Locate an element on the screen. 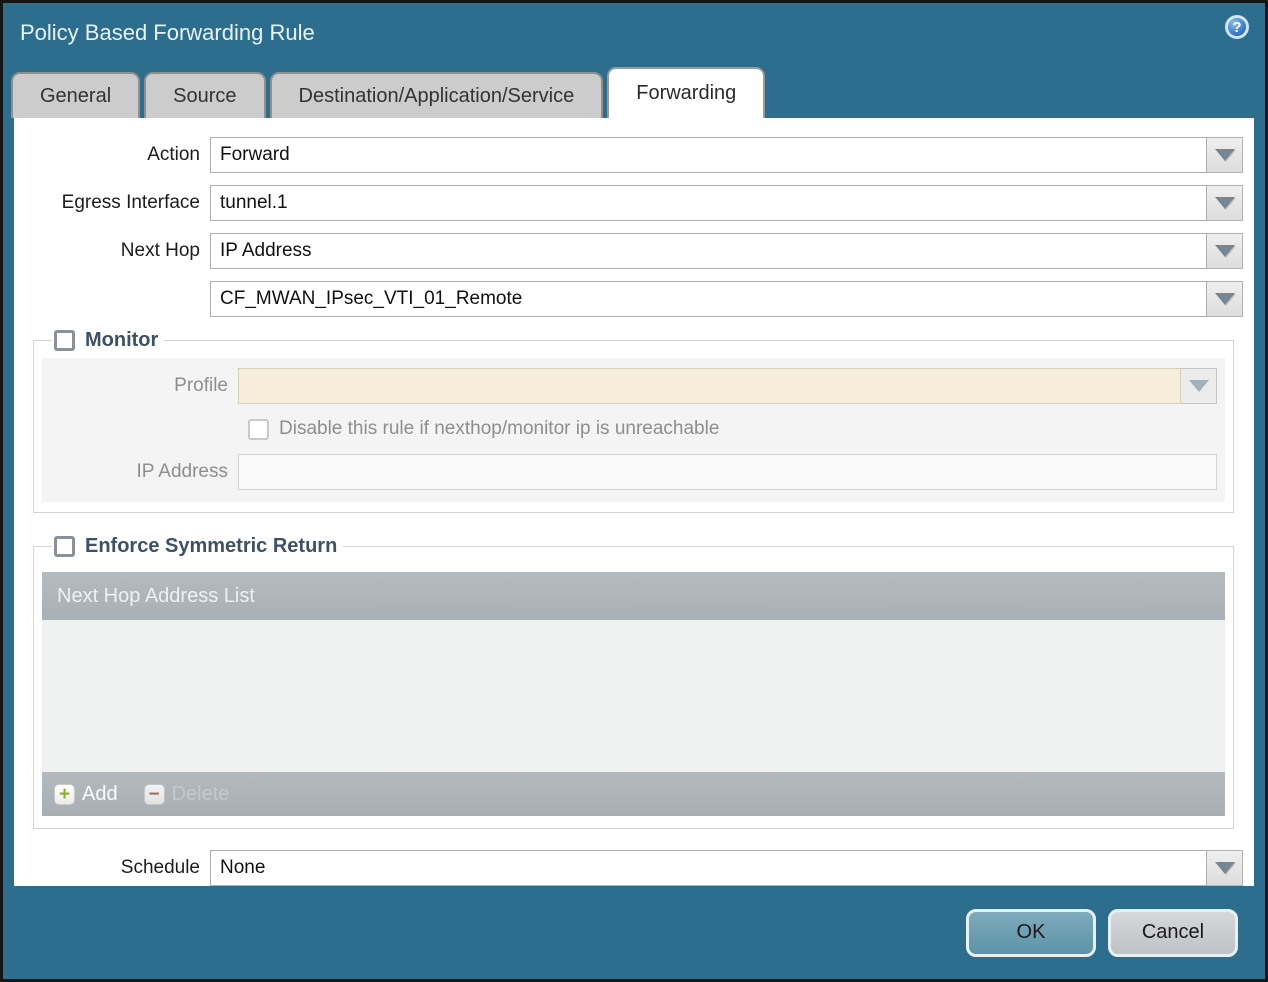 The width and height of the screenshot is (1268, 982). monitor-ip-address-input is located at coordinates (727, 472).